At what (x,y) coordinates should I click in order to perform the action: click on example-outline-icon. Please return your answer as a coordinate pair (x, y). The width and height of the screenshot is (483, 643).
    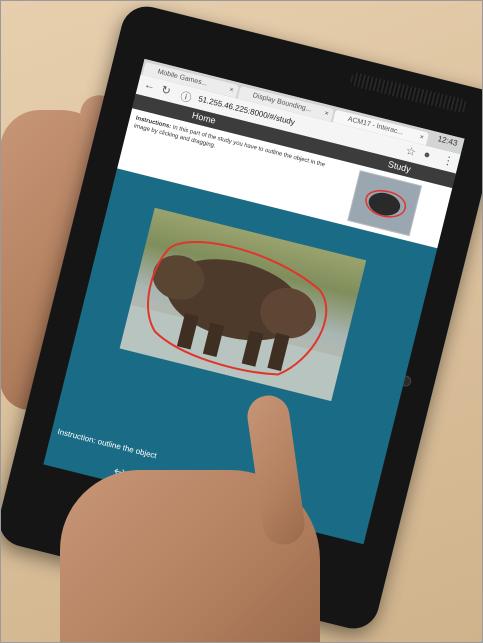
    Looking at the image, I should click on (386, 204).